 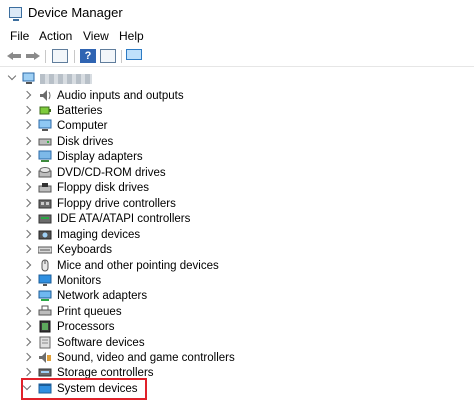 What do you see at coordinates (237, 188) in the screenshot?
I see `tree-category: Floppy disk drives` at bounding box center [237, 188].